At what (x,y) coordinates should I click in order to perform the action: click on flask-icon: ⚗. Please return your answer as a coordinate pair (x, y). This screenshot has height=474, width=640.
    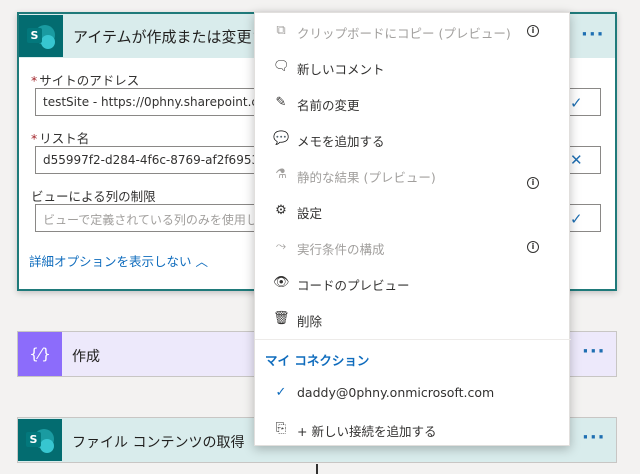
    Looking at the image, I should click on (281, 174).